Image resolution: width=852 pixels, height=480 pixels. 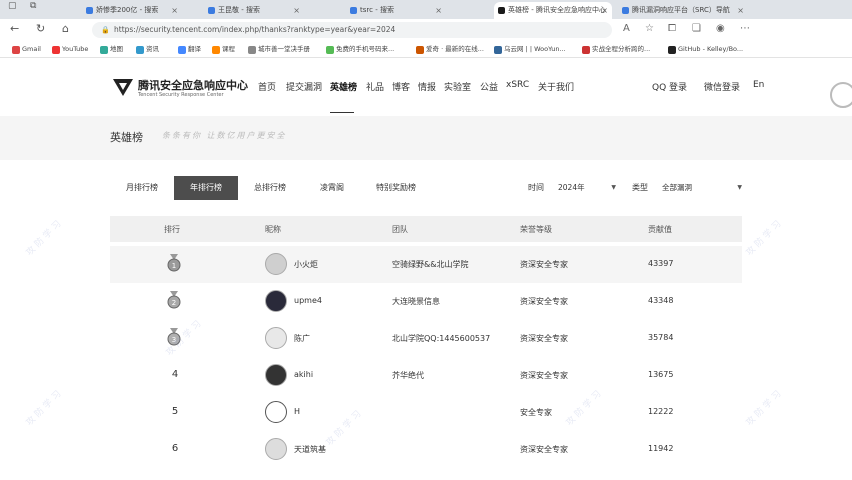 I want to click on profile-icon: ◉, so click(x=720, y=28).